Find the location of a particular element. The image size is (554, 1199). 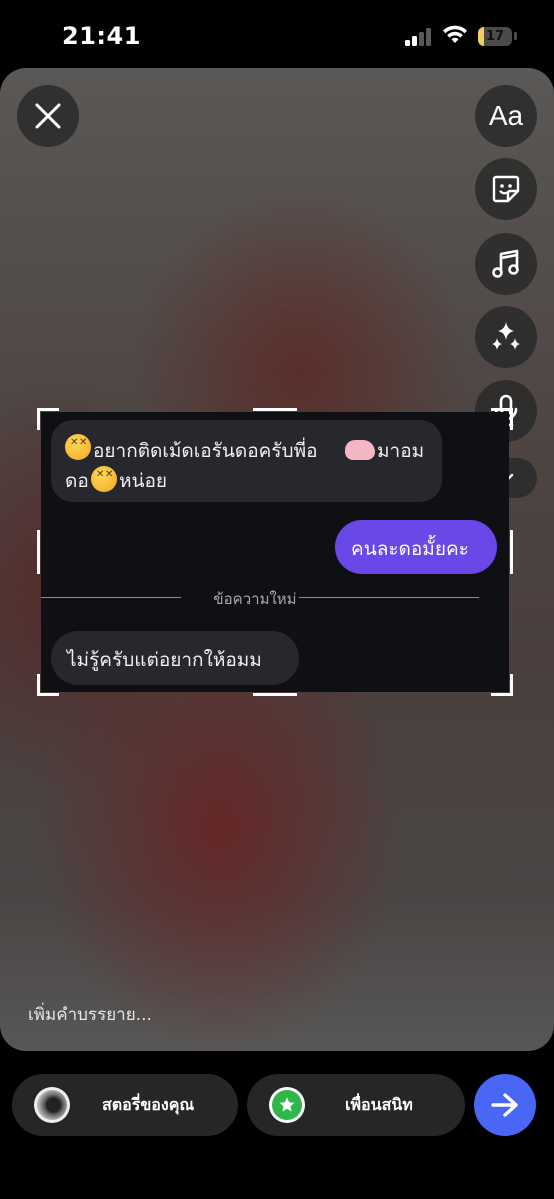

send-button is located at coordinates (505, 1105).